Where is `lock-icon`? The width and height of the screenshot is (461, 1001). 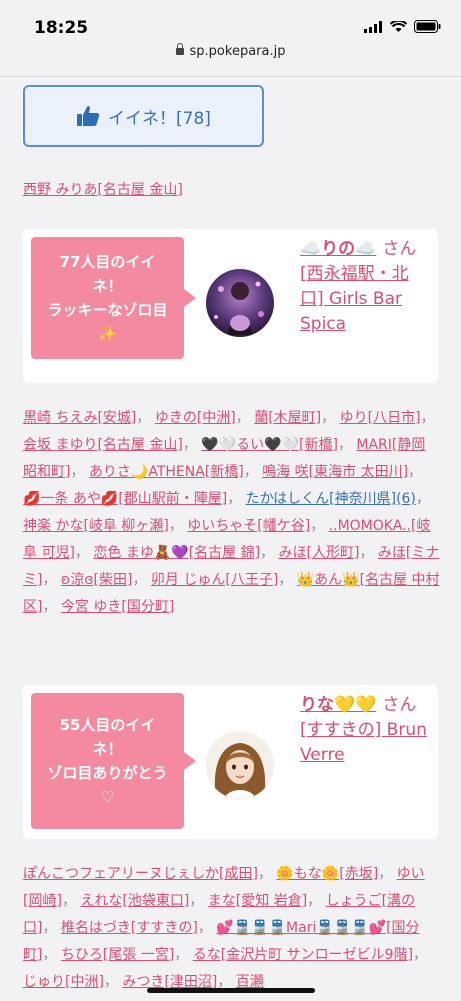 lock-icon is located at coordinates (179, 49).